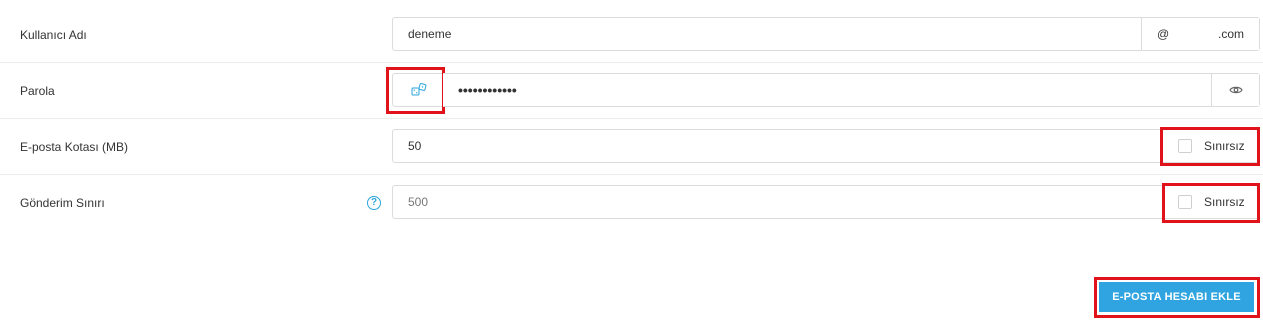 This screenshot has width=1263, height=325. Describe the element at coordinates (53, 35) in the screenshot. I see `username-label: Kullanıcı Adı` at that location.